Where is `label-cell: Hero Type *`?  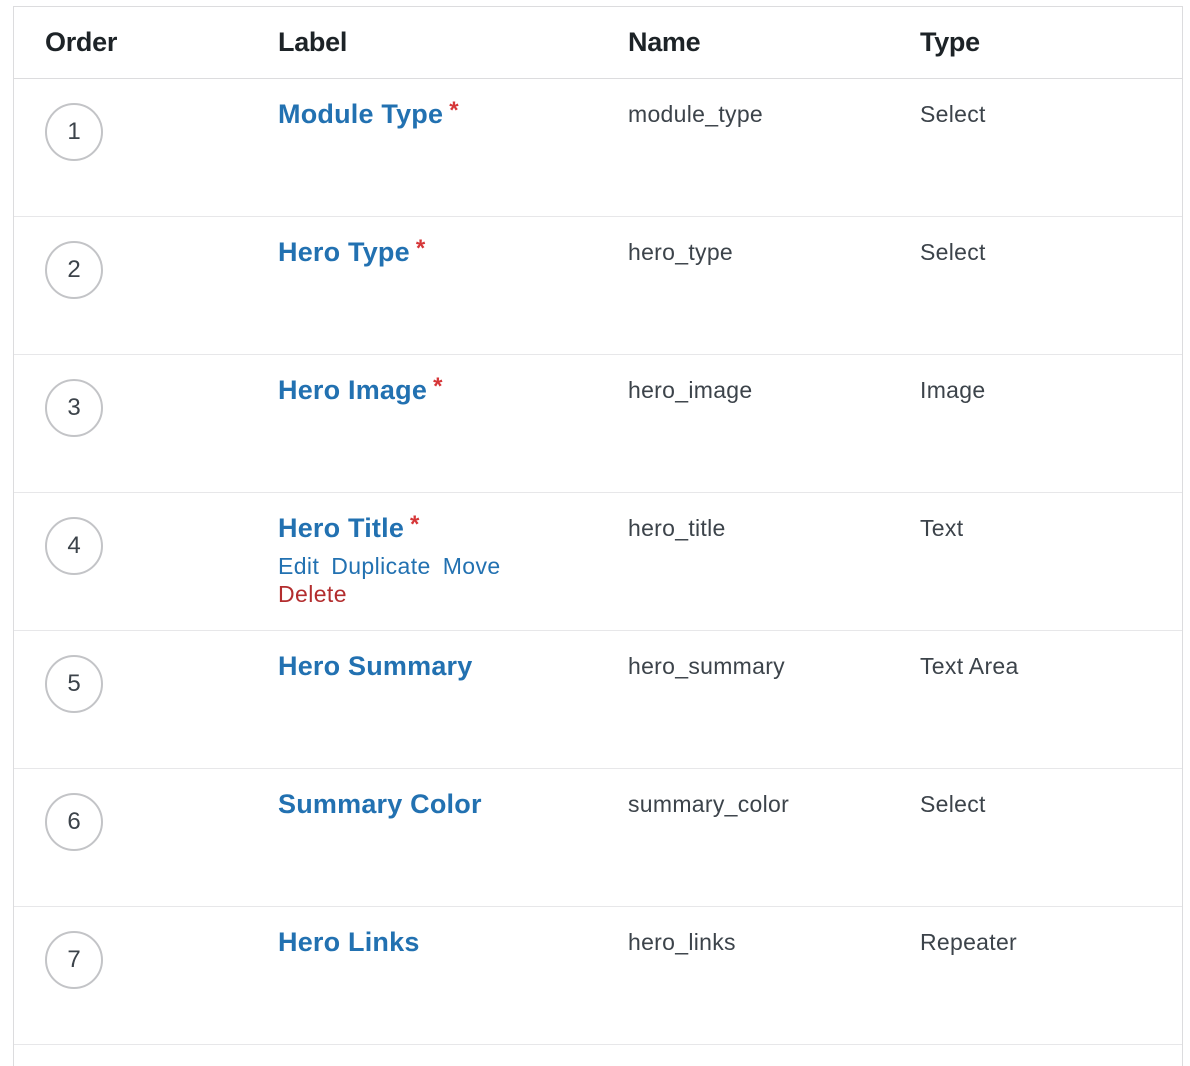
label-cell: Hero Type * is located at coordinates (443, 251).